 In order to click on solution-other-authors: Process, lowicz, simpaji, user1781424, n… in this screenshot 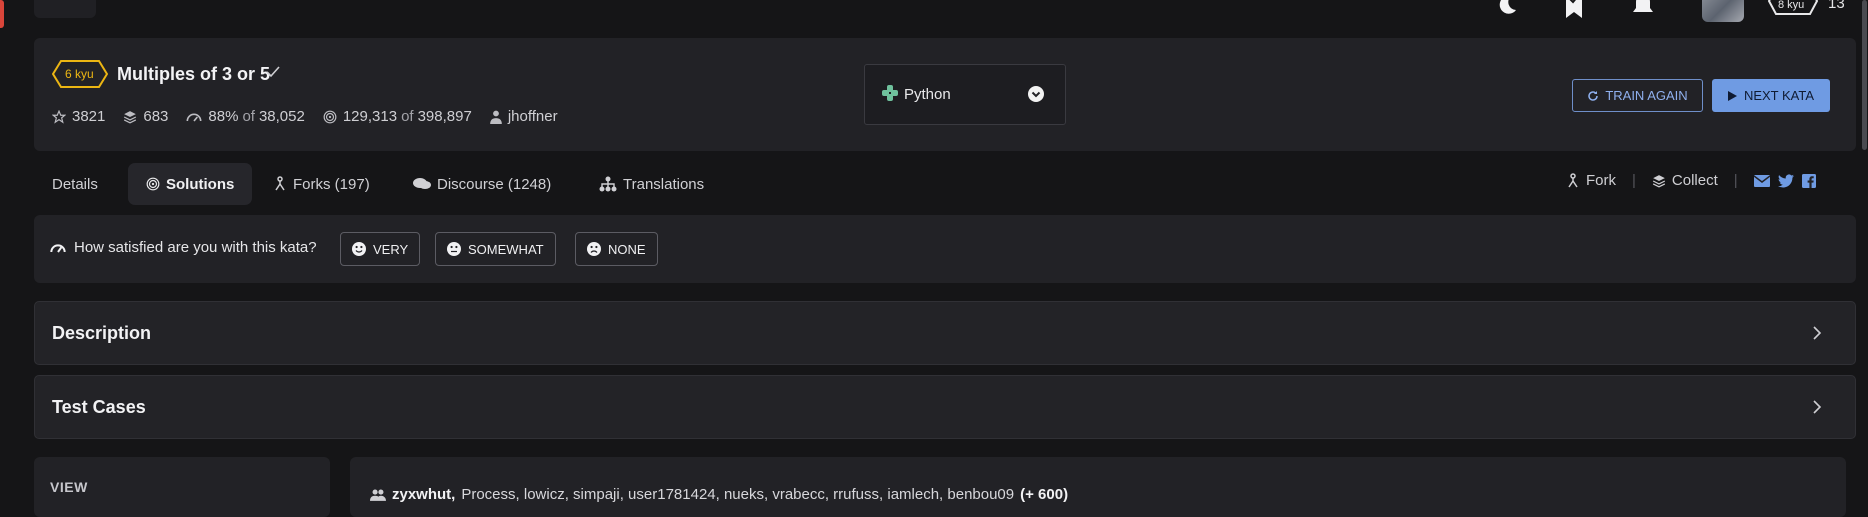, I will do `click(737, 494)`.